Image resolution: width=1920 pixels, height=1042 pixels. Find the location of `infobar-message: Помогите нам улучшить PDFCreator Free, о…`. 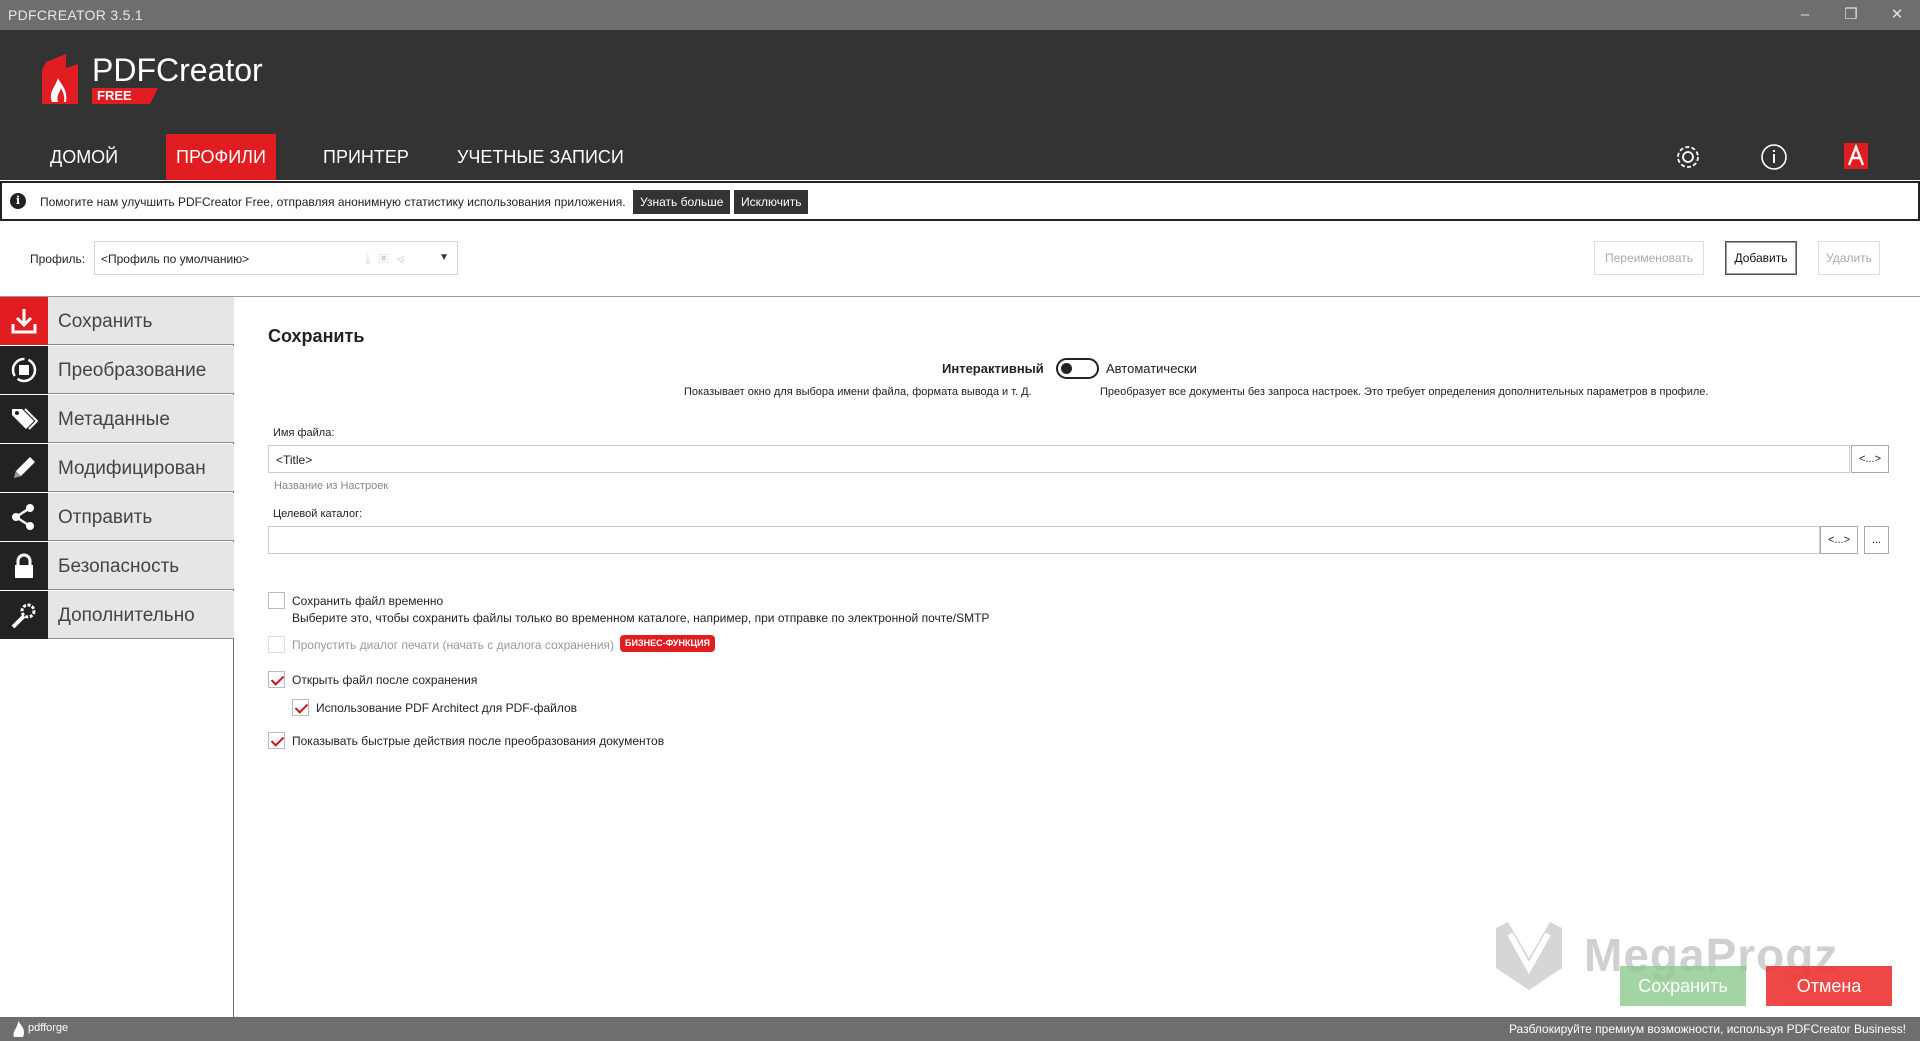

infobar-message: Помогите нам улучшить PDFCreator Free, о… is located at coordinates (333, 202).